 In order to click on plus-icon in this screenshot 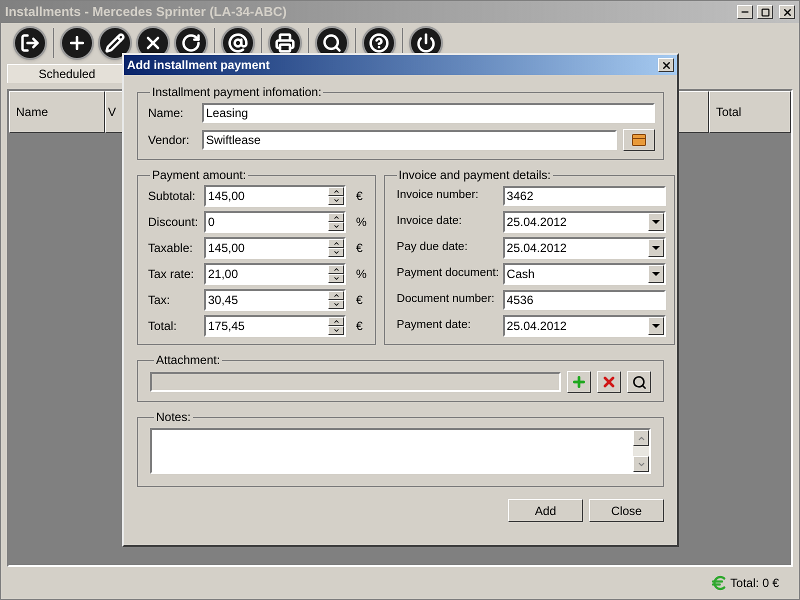, I will do `click(579, 382)`.